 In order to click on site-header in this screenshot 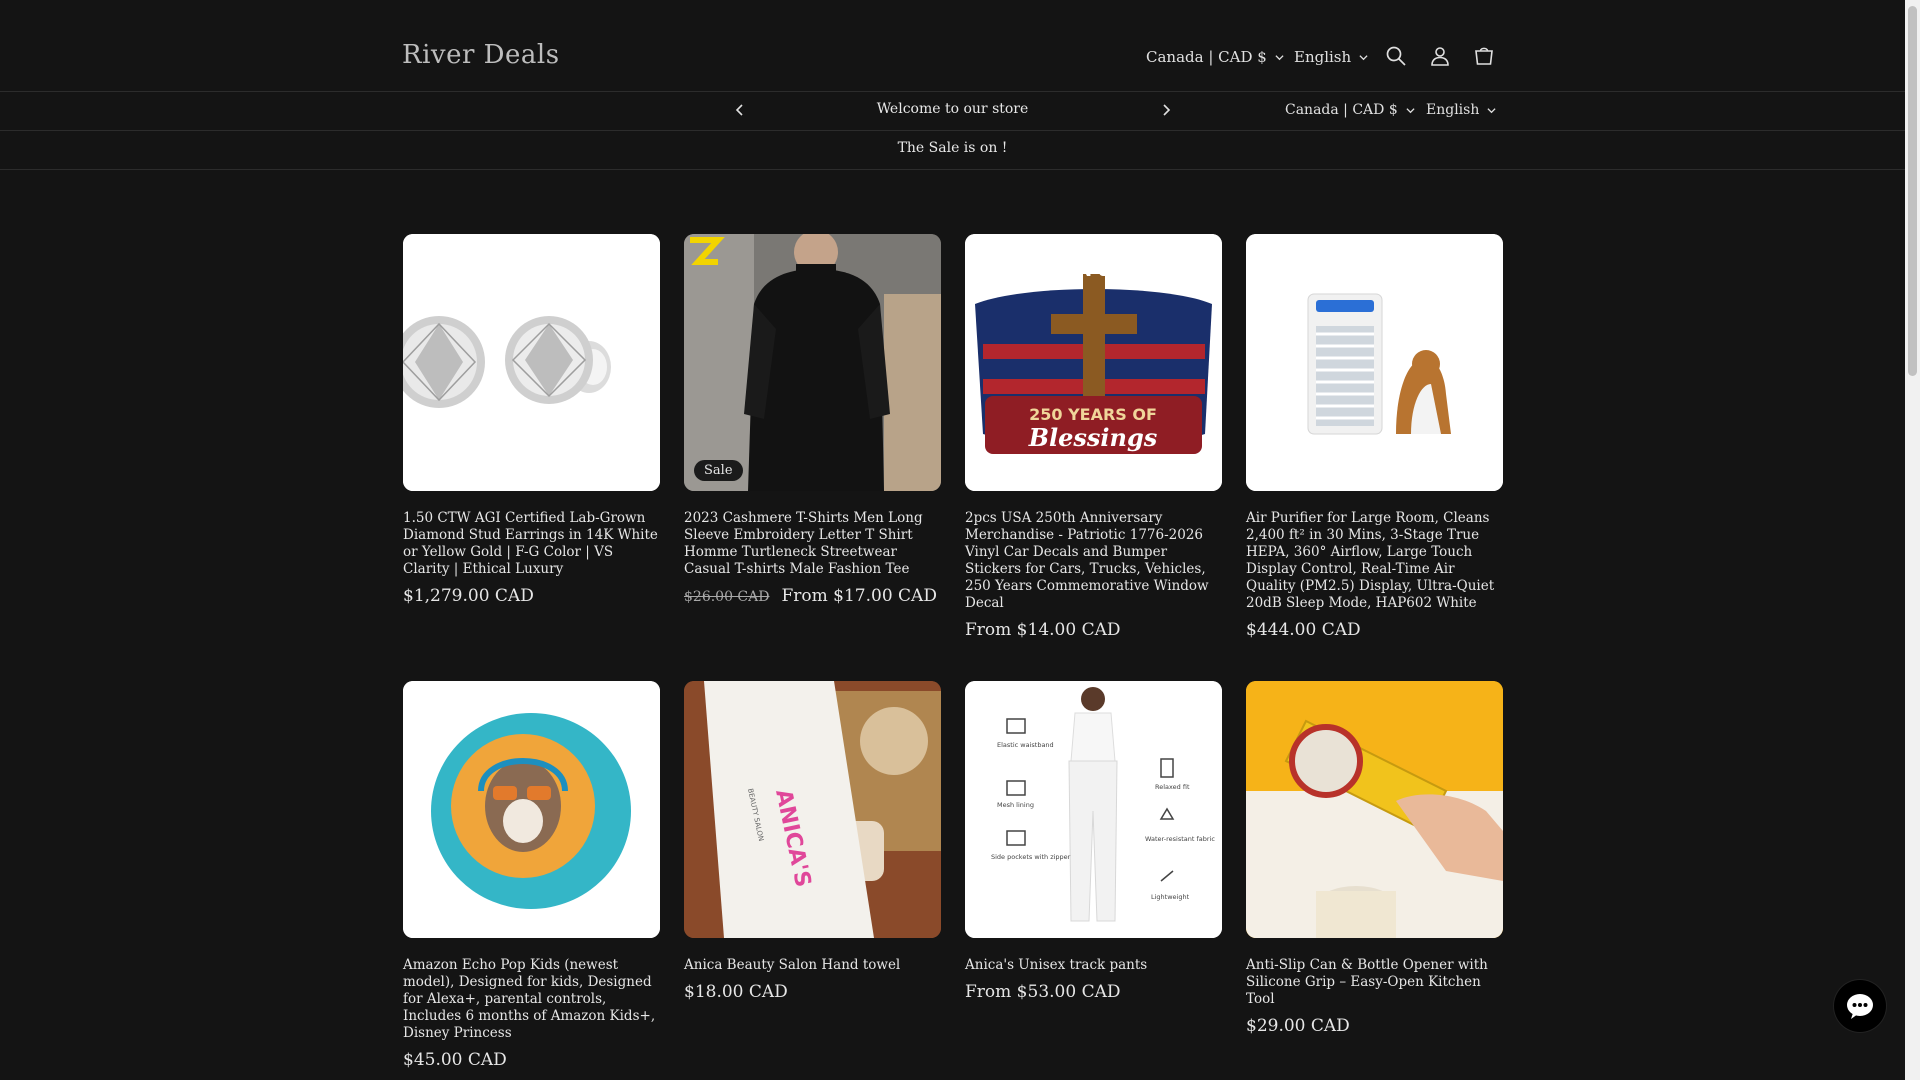, I will do `click(952, 46)`.